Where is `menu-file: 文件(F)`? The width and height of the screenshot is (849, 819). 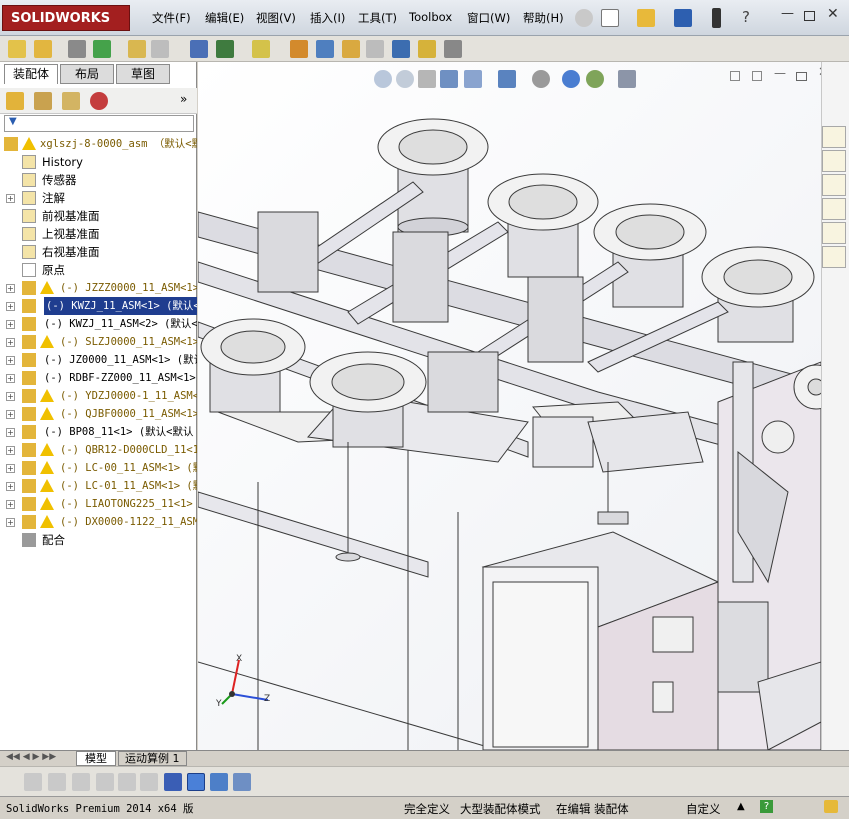 menu-file: 文件(F) is located at coordinates (171, 18).